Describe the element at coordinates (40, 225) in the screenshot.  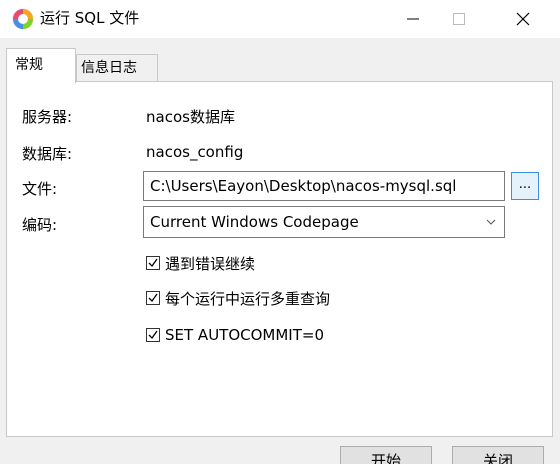
I see `encoding-label: 编码:` at that location.